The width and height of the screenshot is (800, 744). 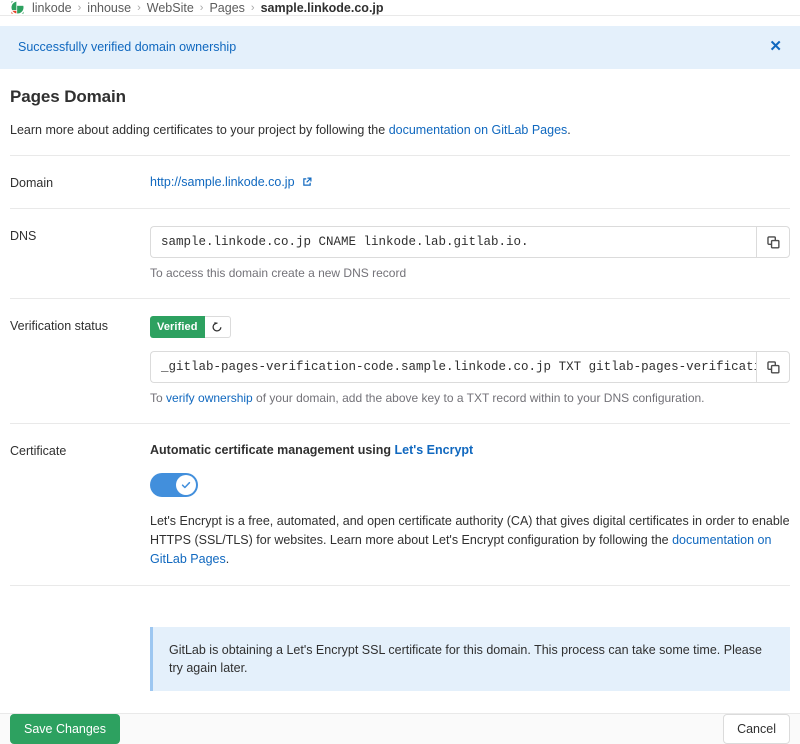 What do you see at coordinates (226, 8) in the screenshot?
I see `breadcrumb-item-4: Pages` at bounding box center [226, 8].